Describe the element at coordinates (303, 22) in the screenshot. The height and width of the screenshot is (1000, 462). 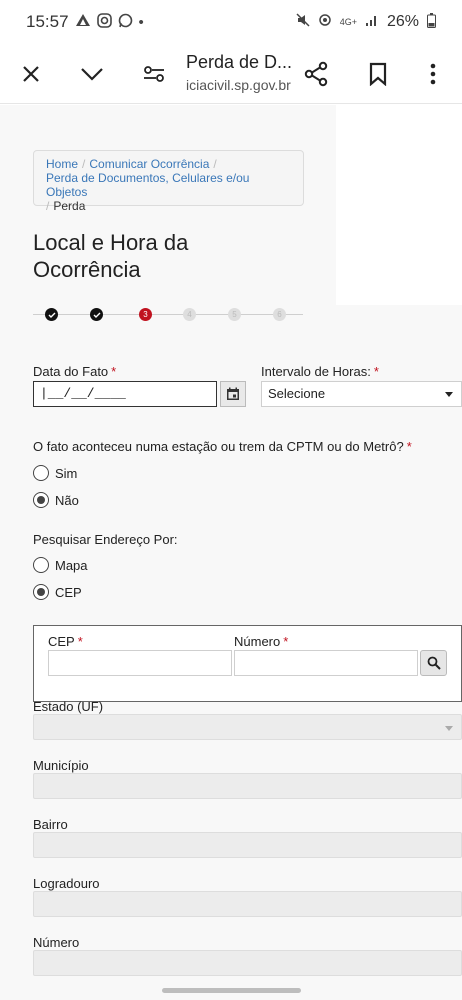
I see `mute-icon` at that location.